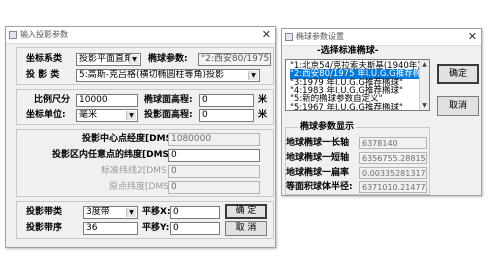  Describe the element at coordinates (46, 115) in the screenshot. I see `coord-unit-label: 坐标单位:` at that location.